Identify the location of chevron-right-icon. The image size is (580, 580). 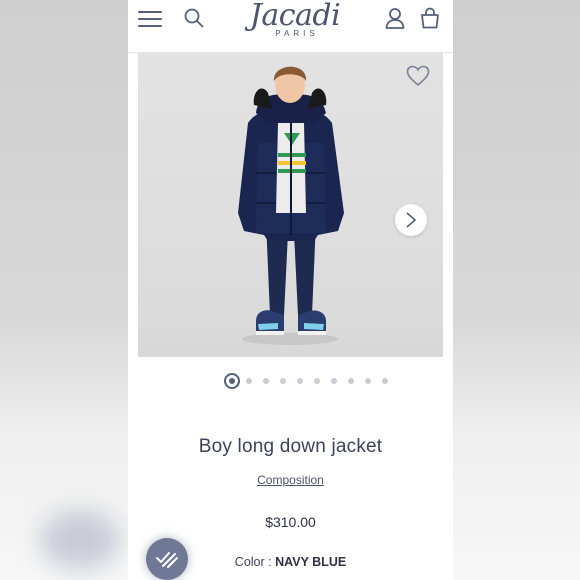
(411, 220).